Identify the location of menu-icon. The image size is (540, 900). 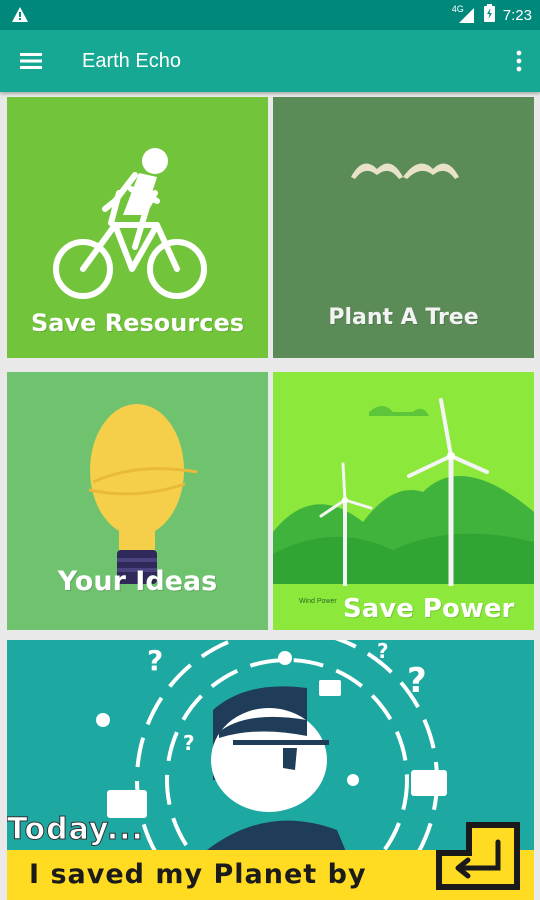
(32, 61).